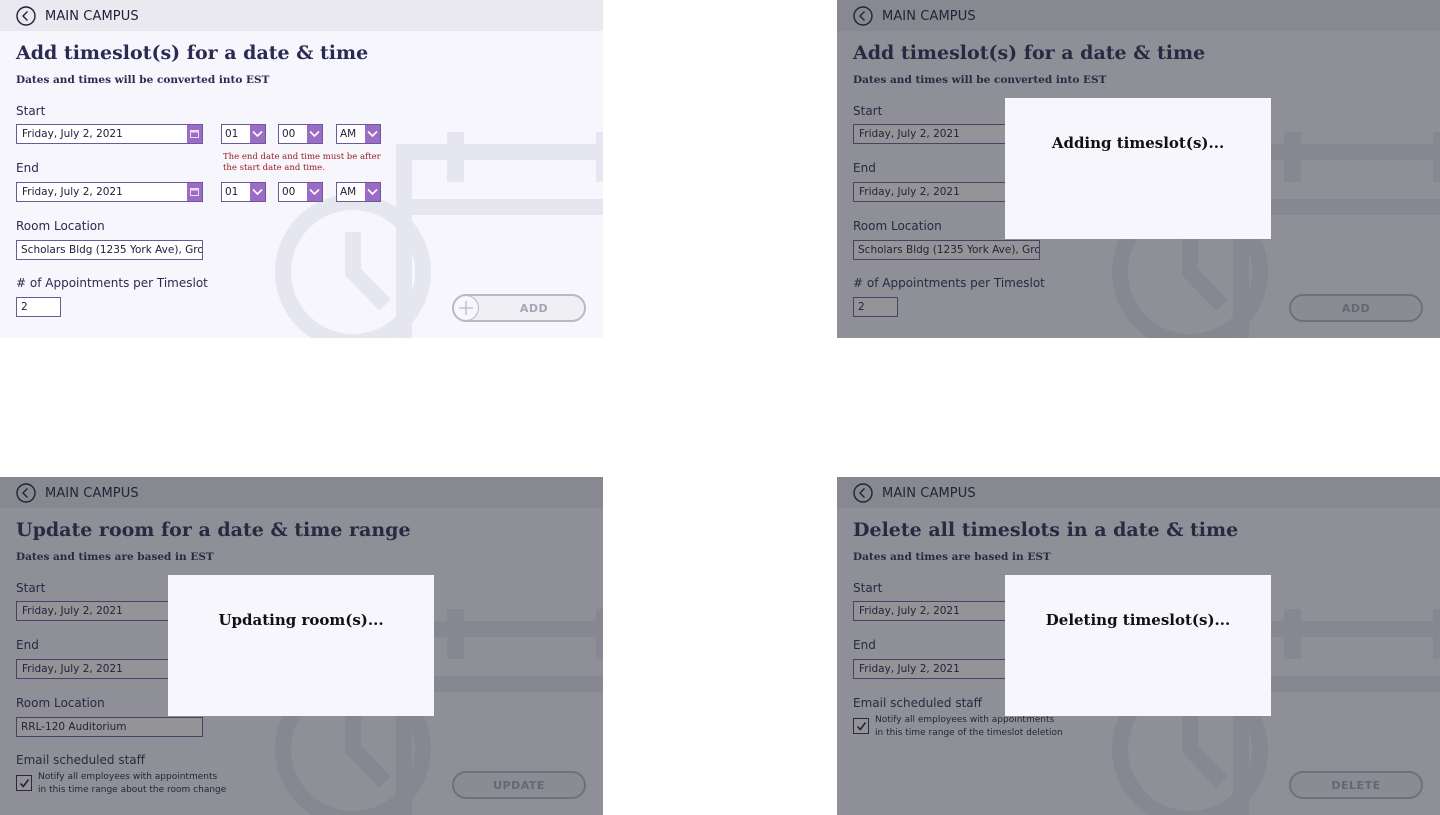  I want to click on appointments-input: 2, so click(38, 307).